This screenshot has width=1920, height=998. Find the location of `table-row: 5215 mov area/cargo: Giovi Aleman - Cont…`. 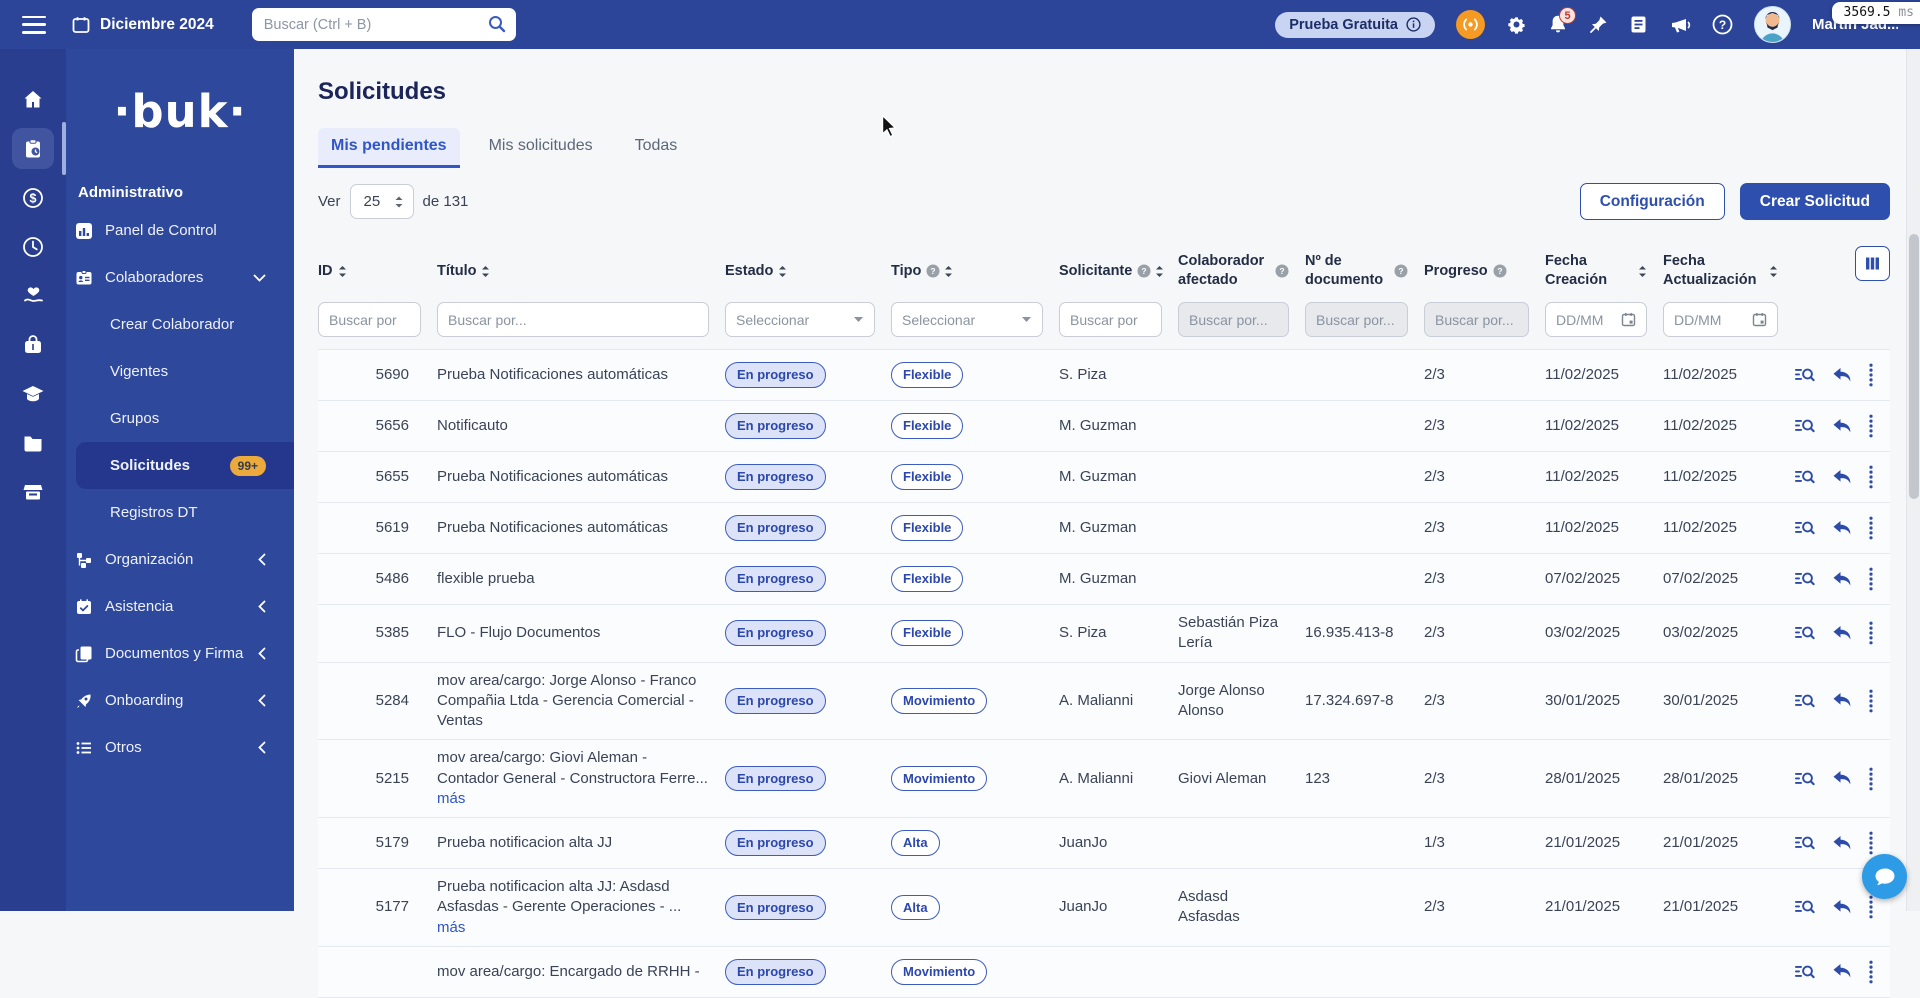

table-row: 5215 mov area/cargo: Giovi Aleman - Cont… is located at coordinates (1104, 779).